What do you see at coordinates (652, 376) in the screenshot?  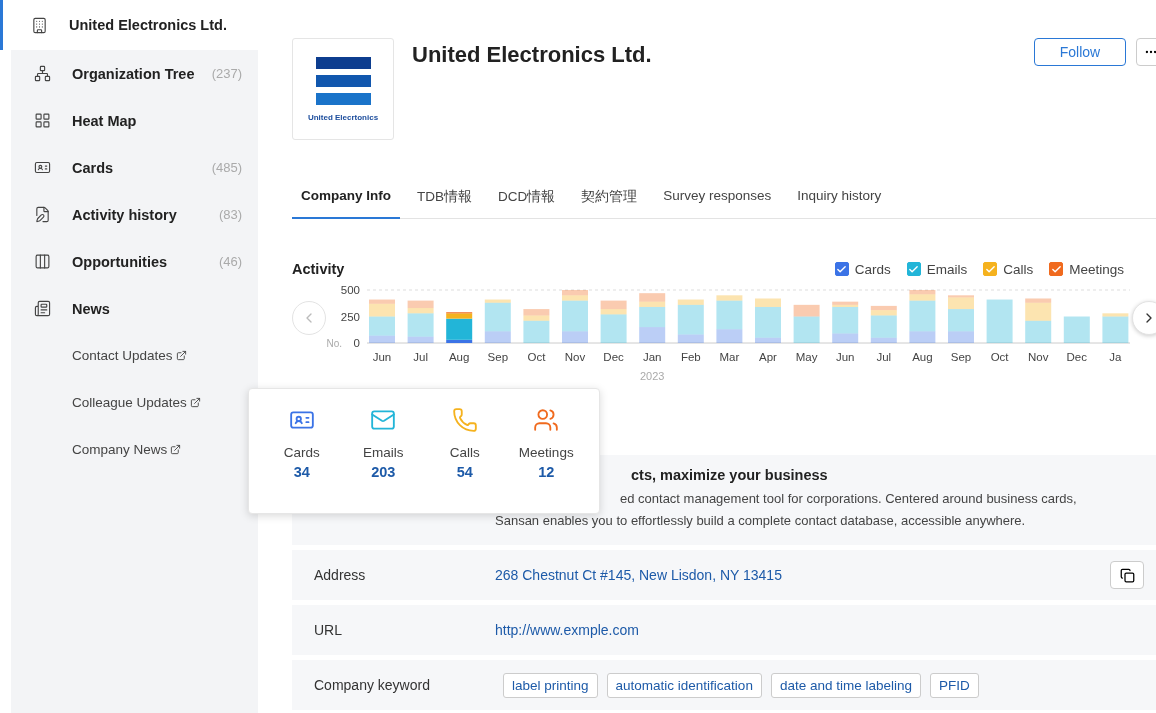 I see `year-label: 2023` at bounding box center [652, 376].